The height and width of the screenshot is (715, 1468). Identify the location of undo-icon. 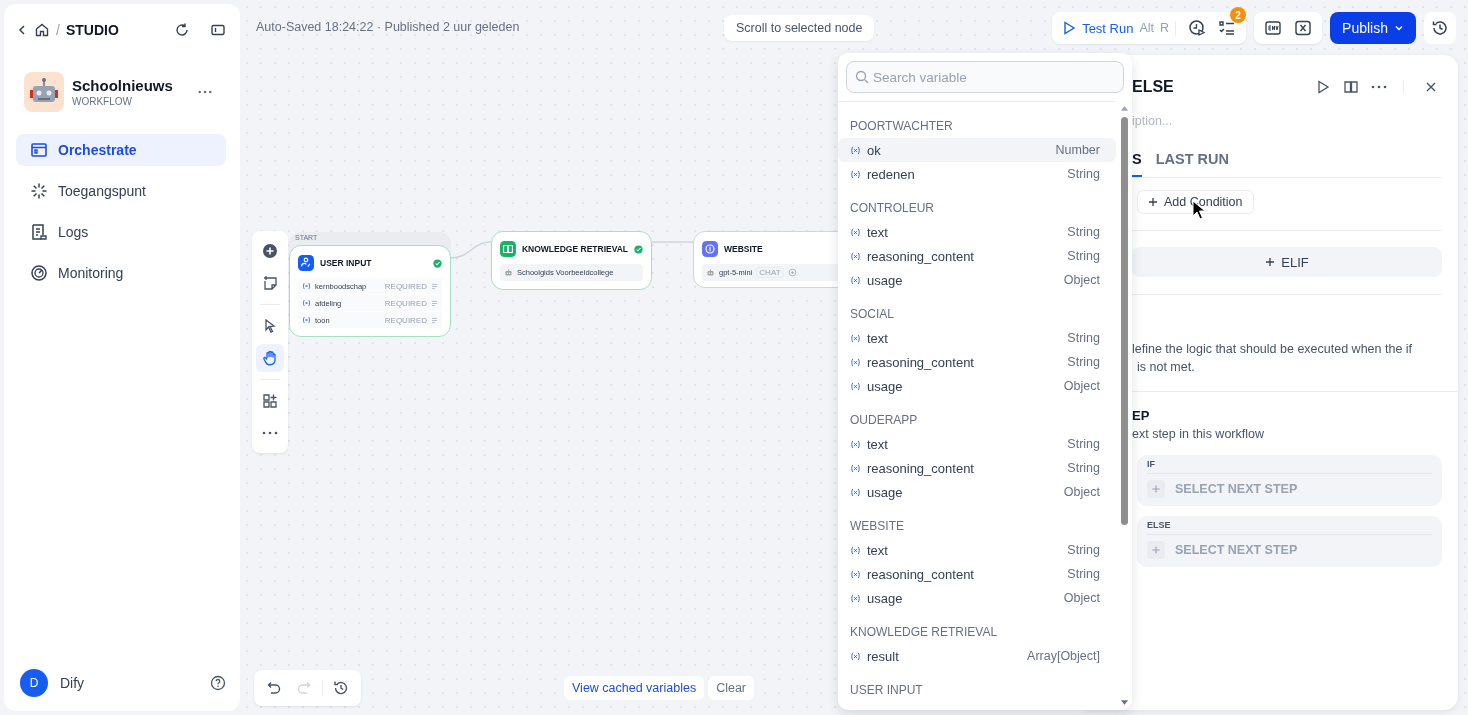
(274, 688).